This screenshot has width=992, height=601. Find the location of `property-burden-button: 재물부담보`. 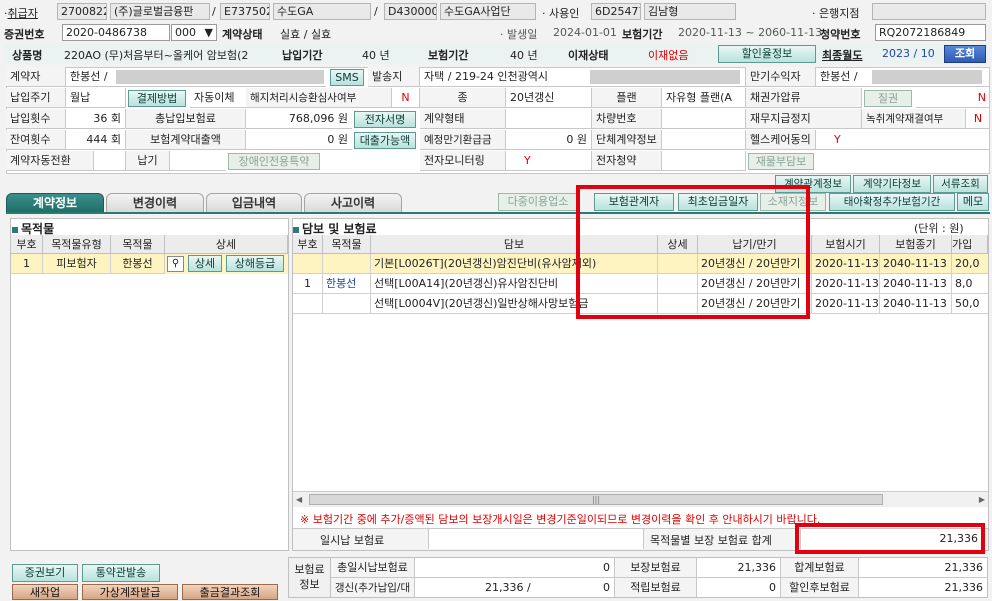

property-burden-button: 재물부담보 is located at coordinates (781, 161).